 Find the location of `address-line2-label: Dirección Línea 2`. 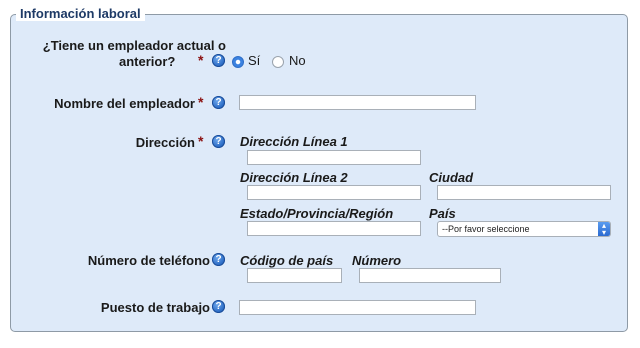

address-line2-label: Dirección Línea 2 is located at coordinates (294, 177).